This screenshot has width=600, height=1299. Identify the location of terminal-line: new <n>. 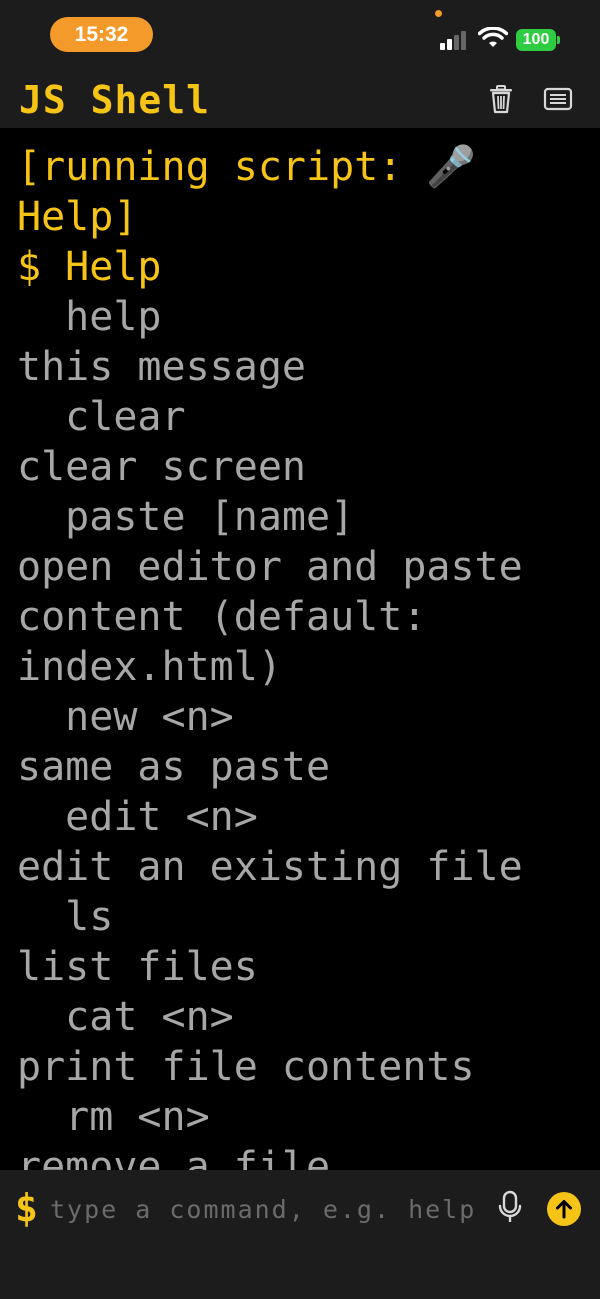
(125, 717).